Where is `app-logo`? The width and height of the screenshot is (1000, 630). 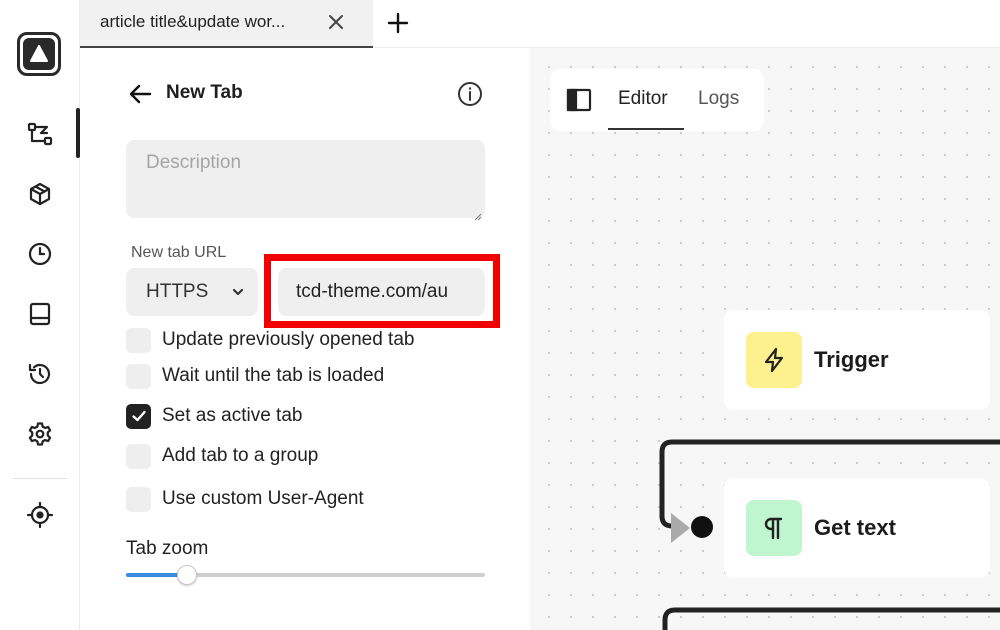 app-logo is located at coordinates (39, 54).